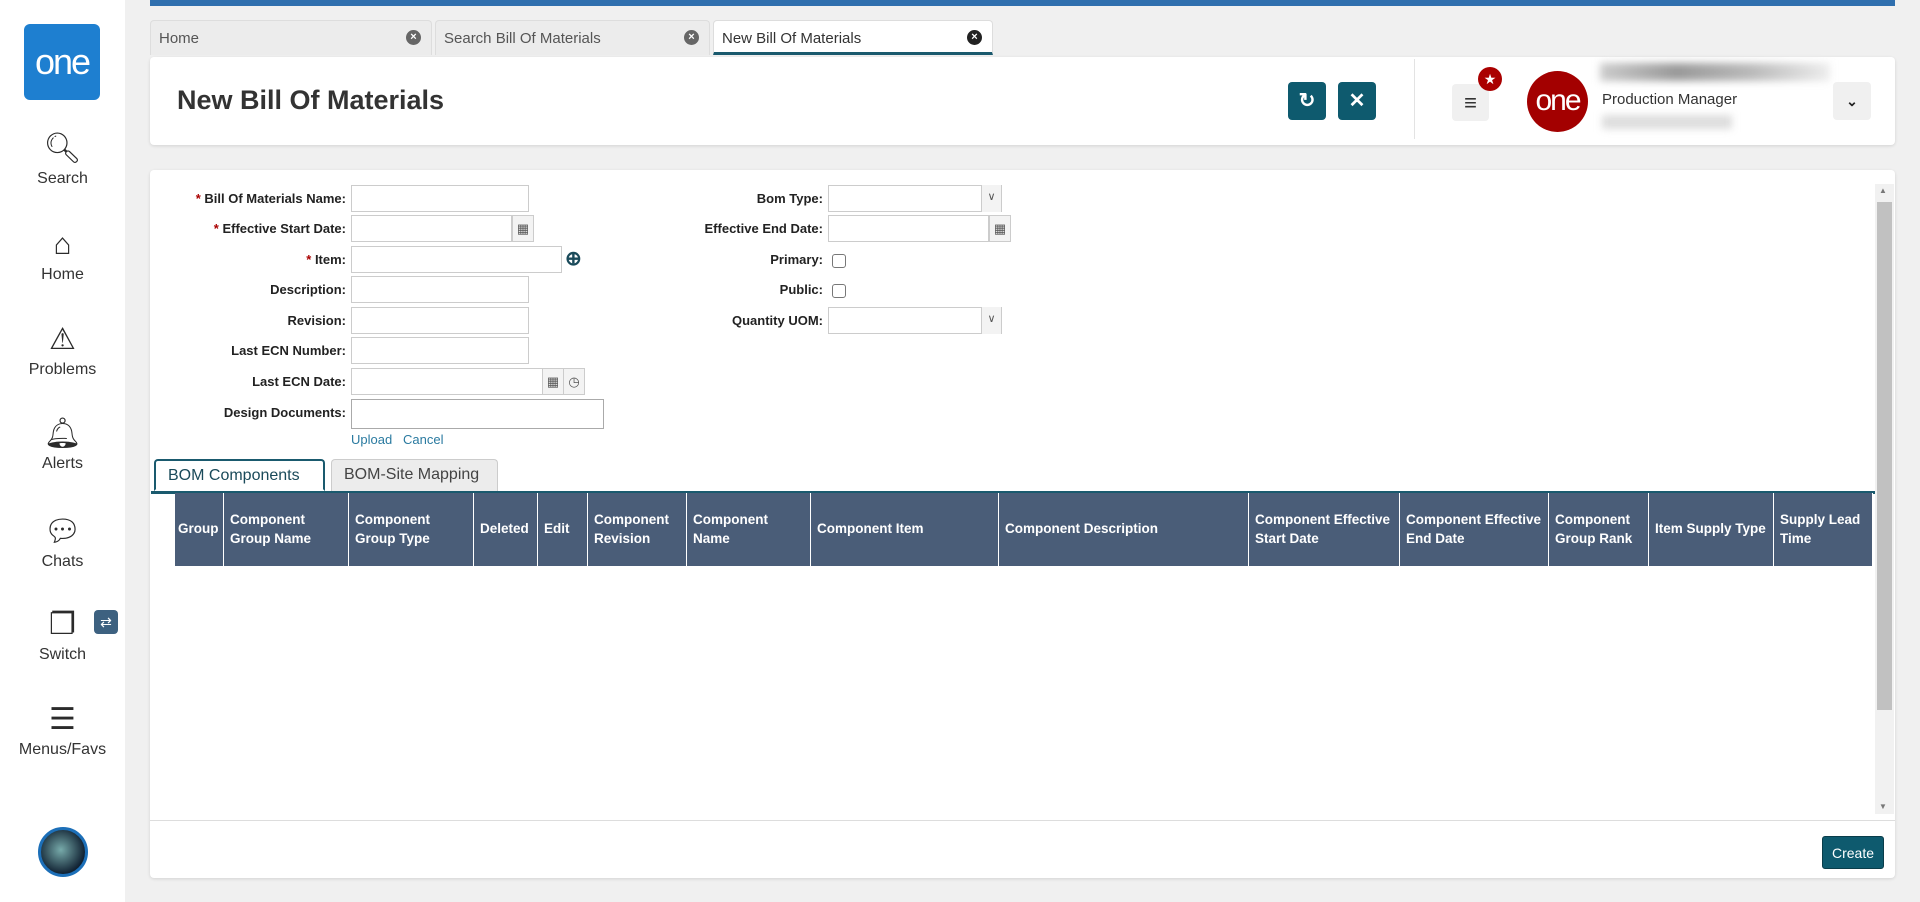  I want to click on sidebar-item-alerts: 🔔︎ Alerts, so click(62, 445).